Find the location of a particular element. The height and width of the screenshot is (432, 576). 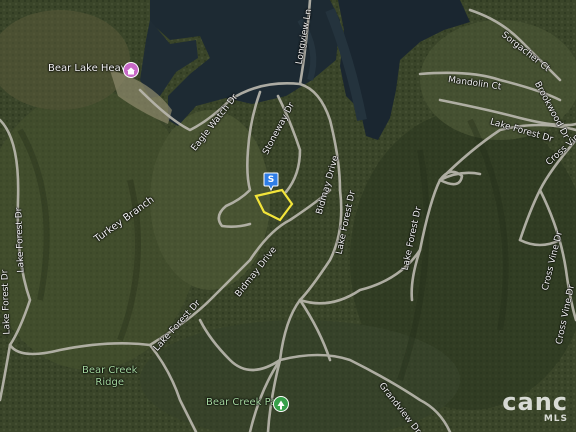

house-icon is located at coordinates (131, 70).